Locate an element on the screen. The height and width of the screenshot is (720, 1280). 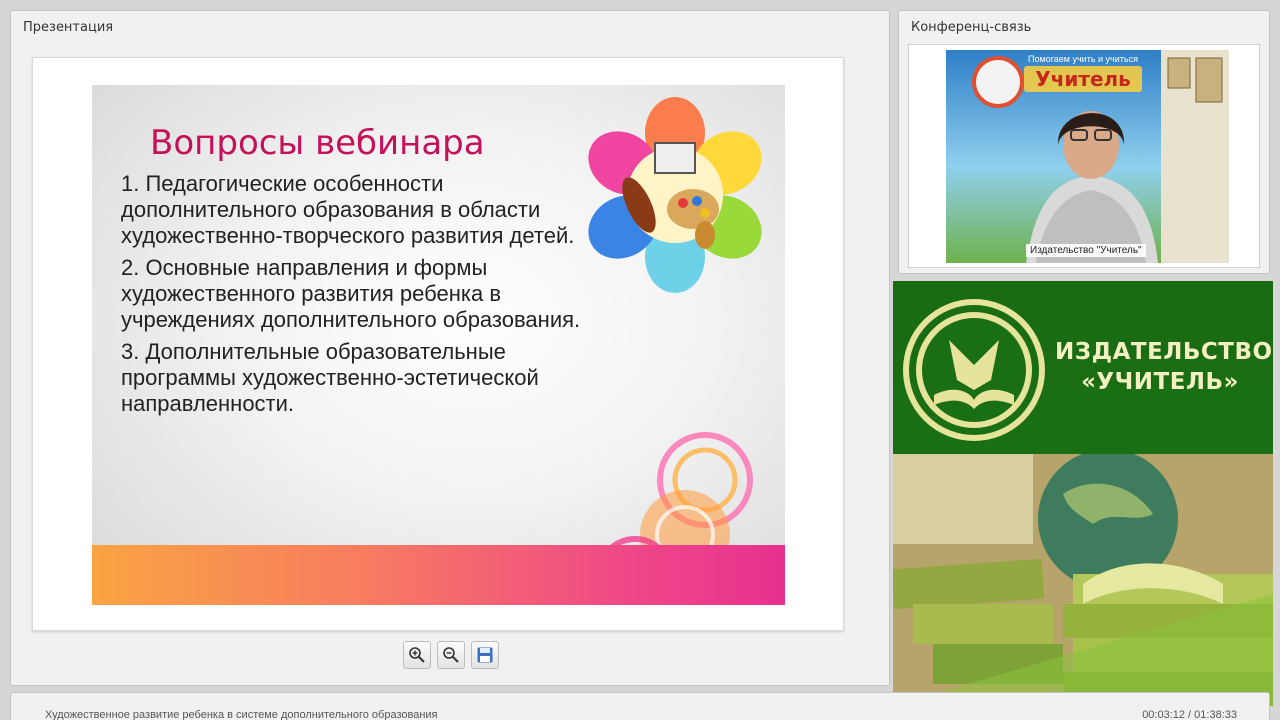
slide-toolbar is located at coordinates (451, 655).